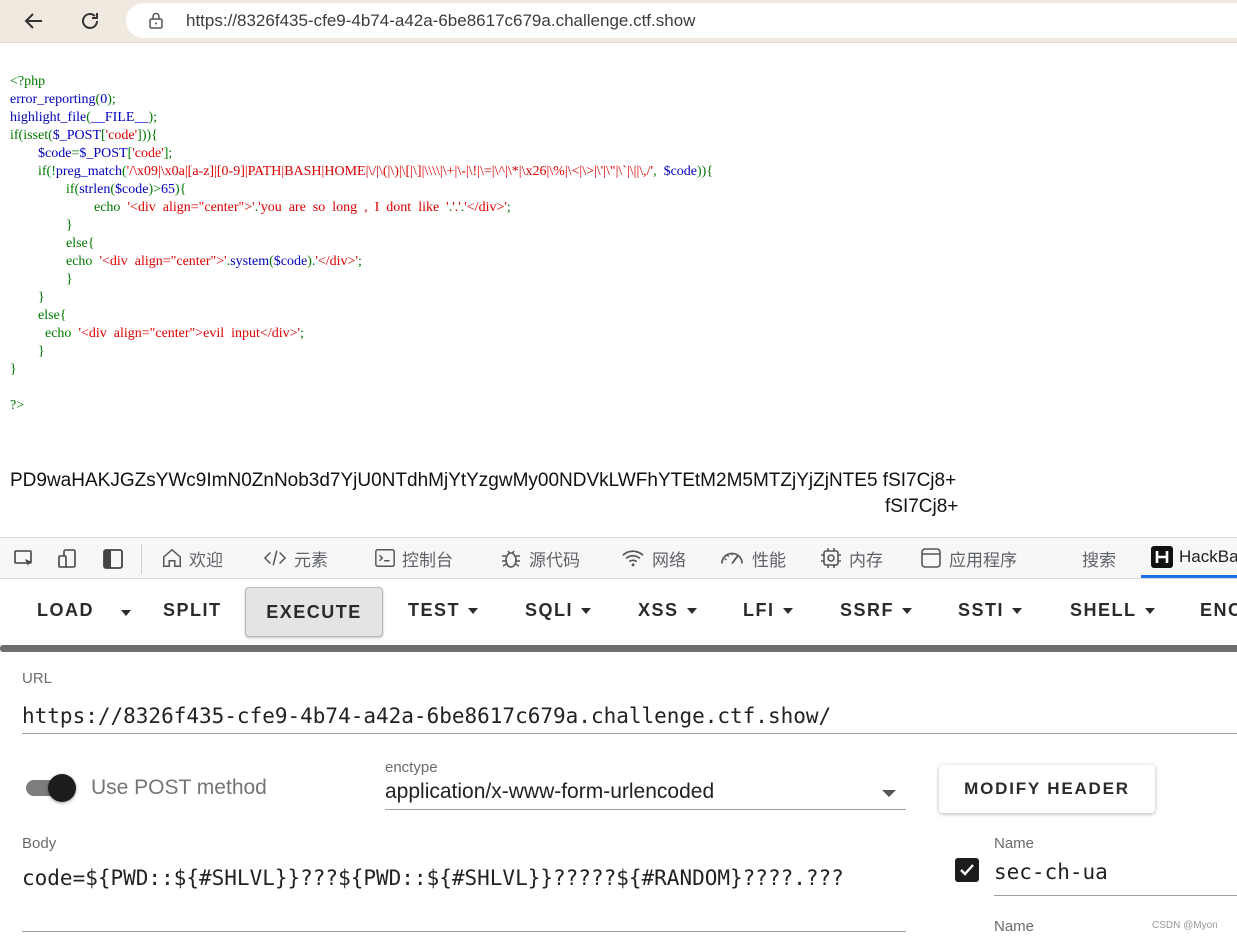 The width and height of the screenshot is (1237, 941). I want to click on devtools-tab-bar: 欢迎 元素 控制台 源代码 网络 性能 内存 应用程序 搜索 HackBar, so click(618, 558).